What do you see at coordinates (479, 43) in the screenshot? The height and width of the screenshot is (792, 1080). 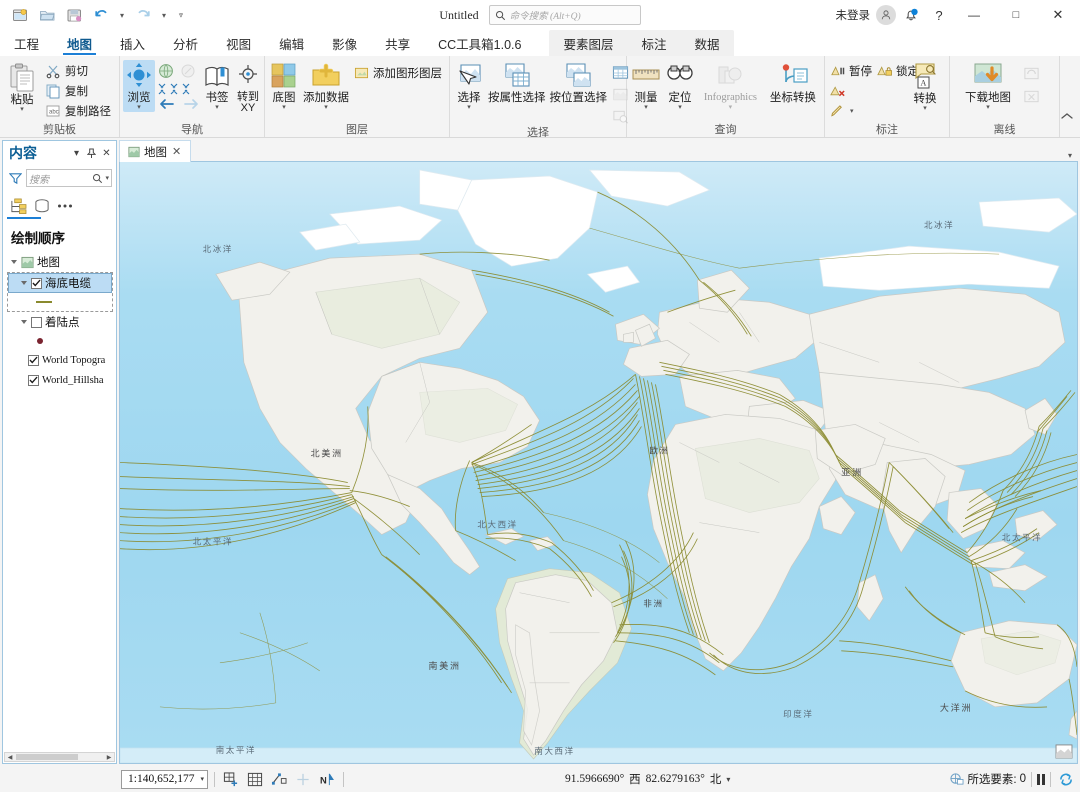 I see `ribbon-tab-cc-toolbox: CC工具箱1.0.6` at bounding box center [479, 43].